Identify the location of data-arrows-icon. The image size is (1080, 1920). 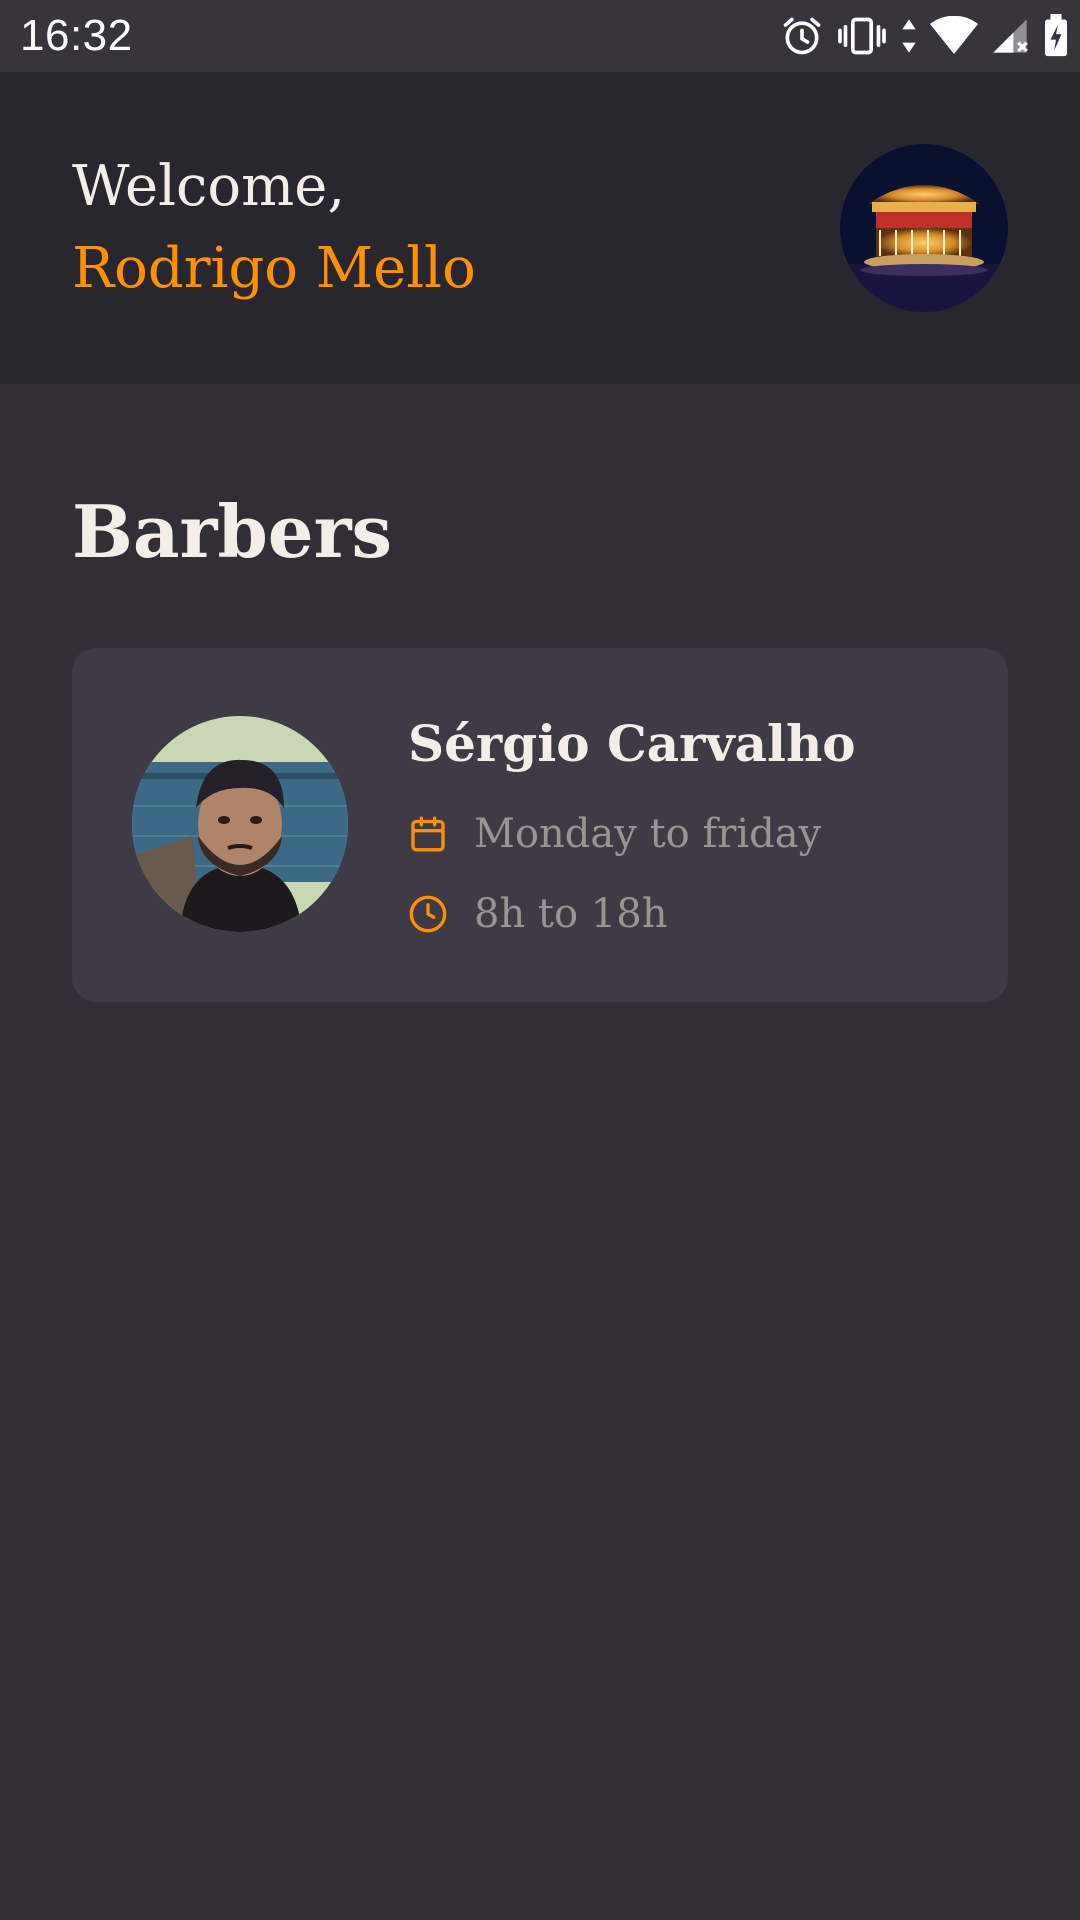
(909, 36).